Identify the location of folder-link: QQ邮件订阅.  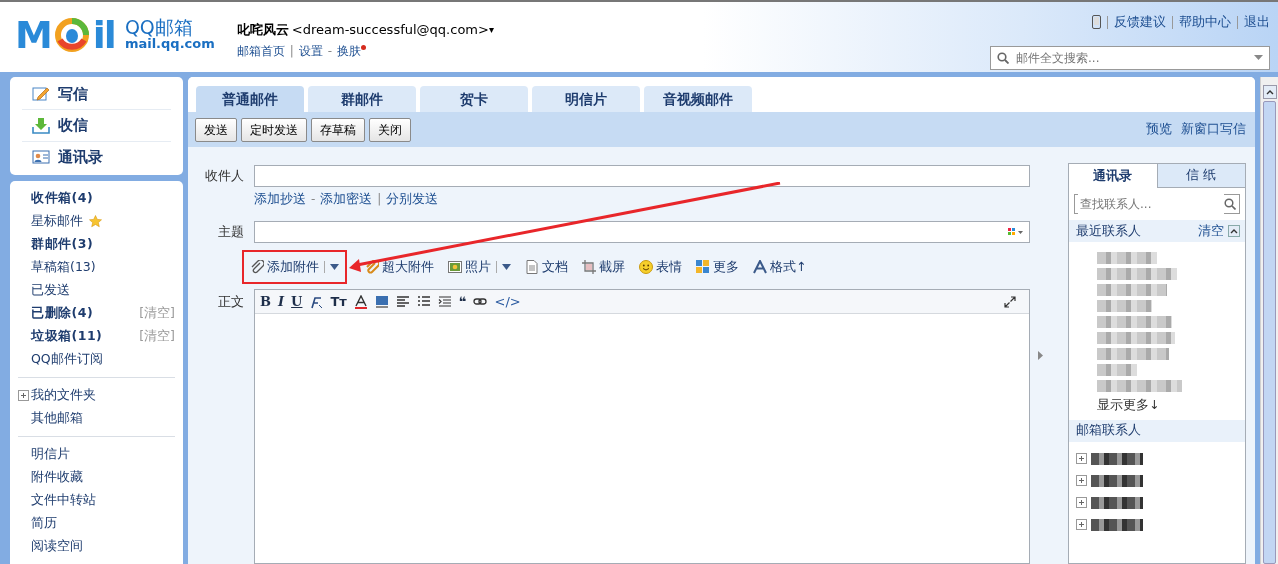
(67, 359).